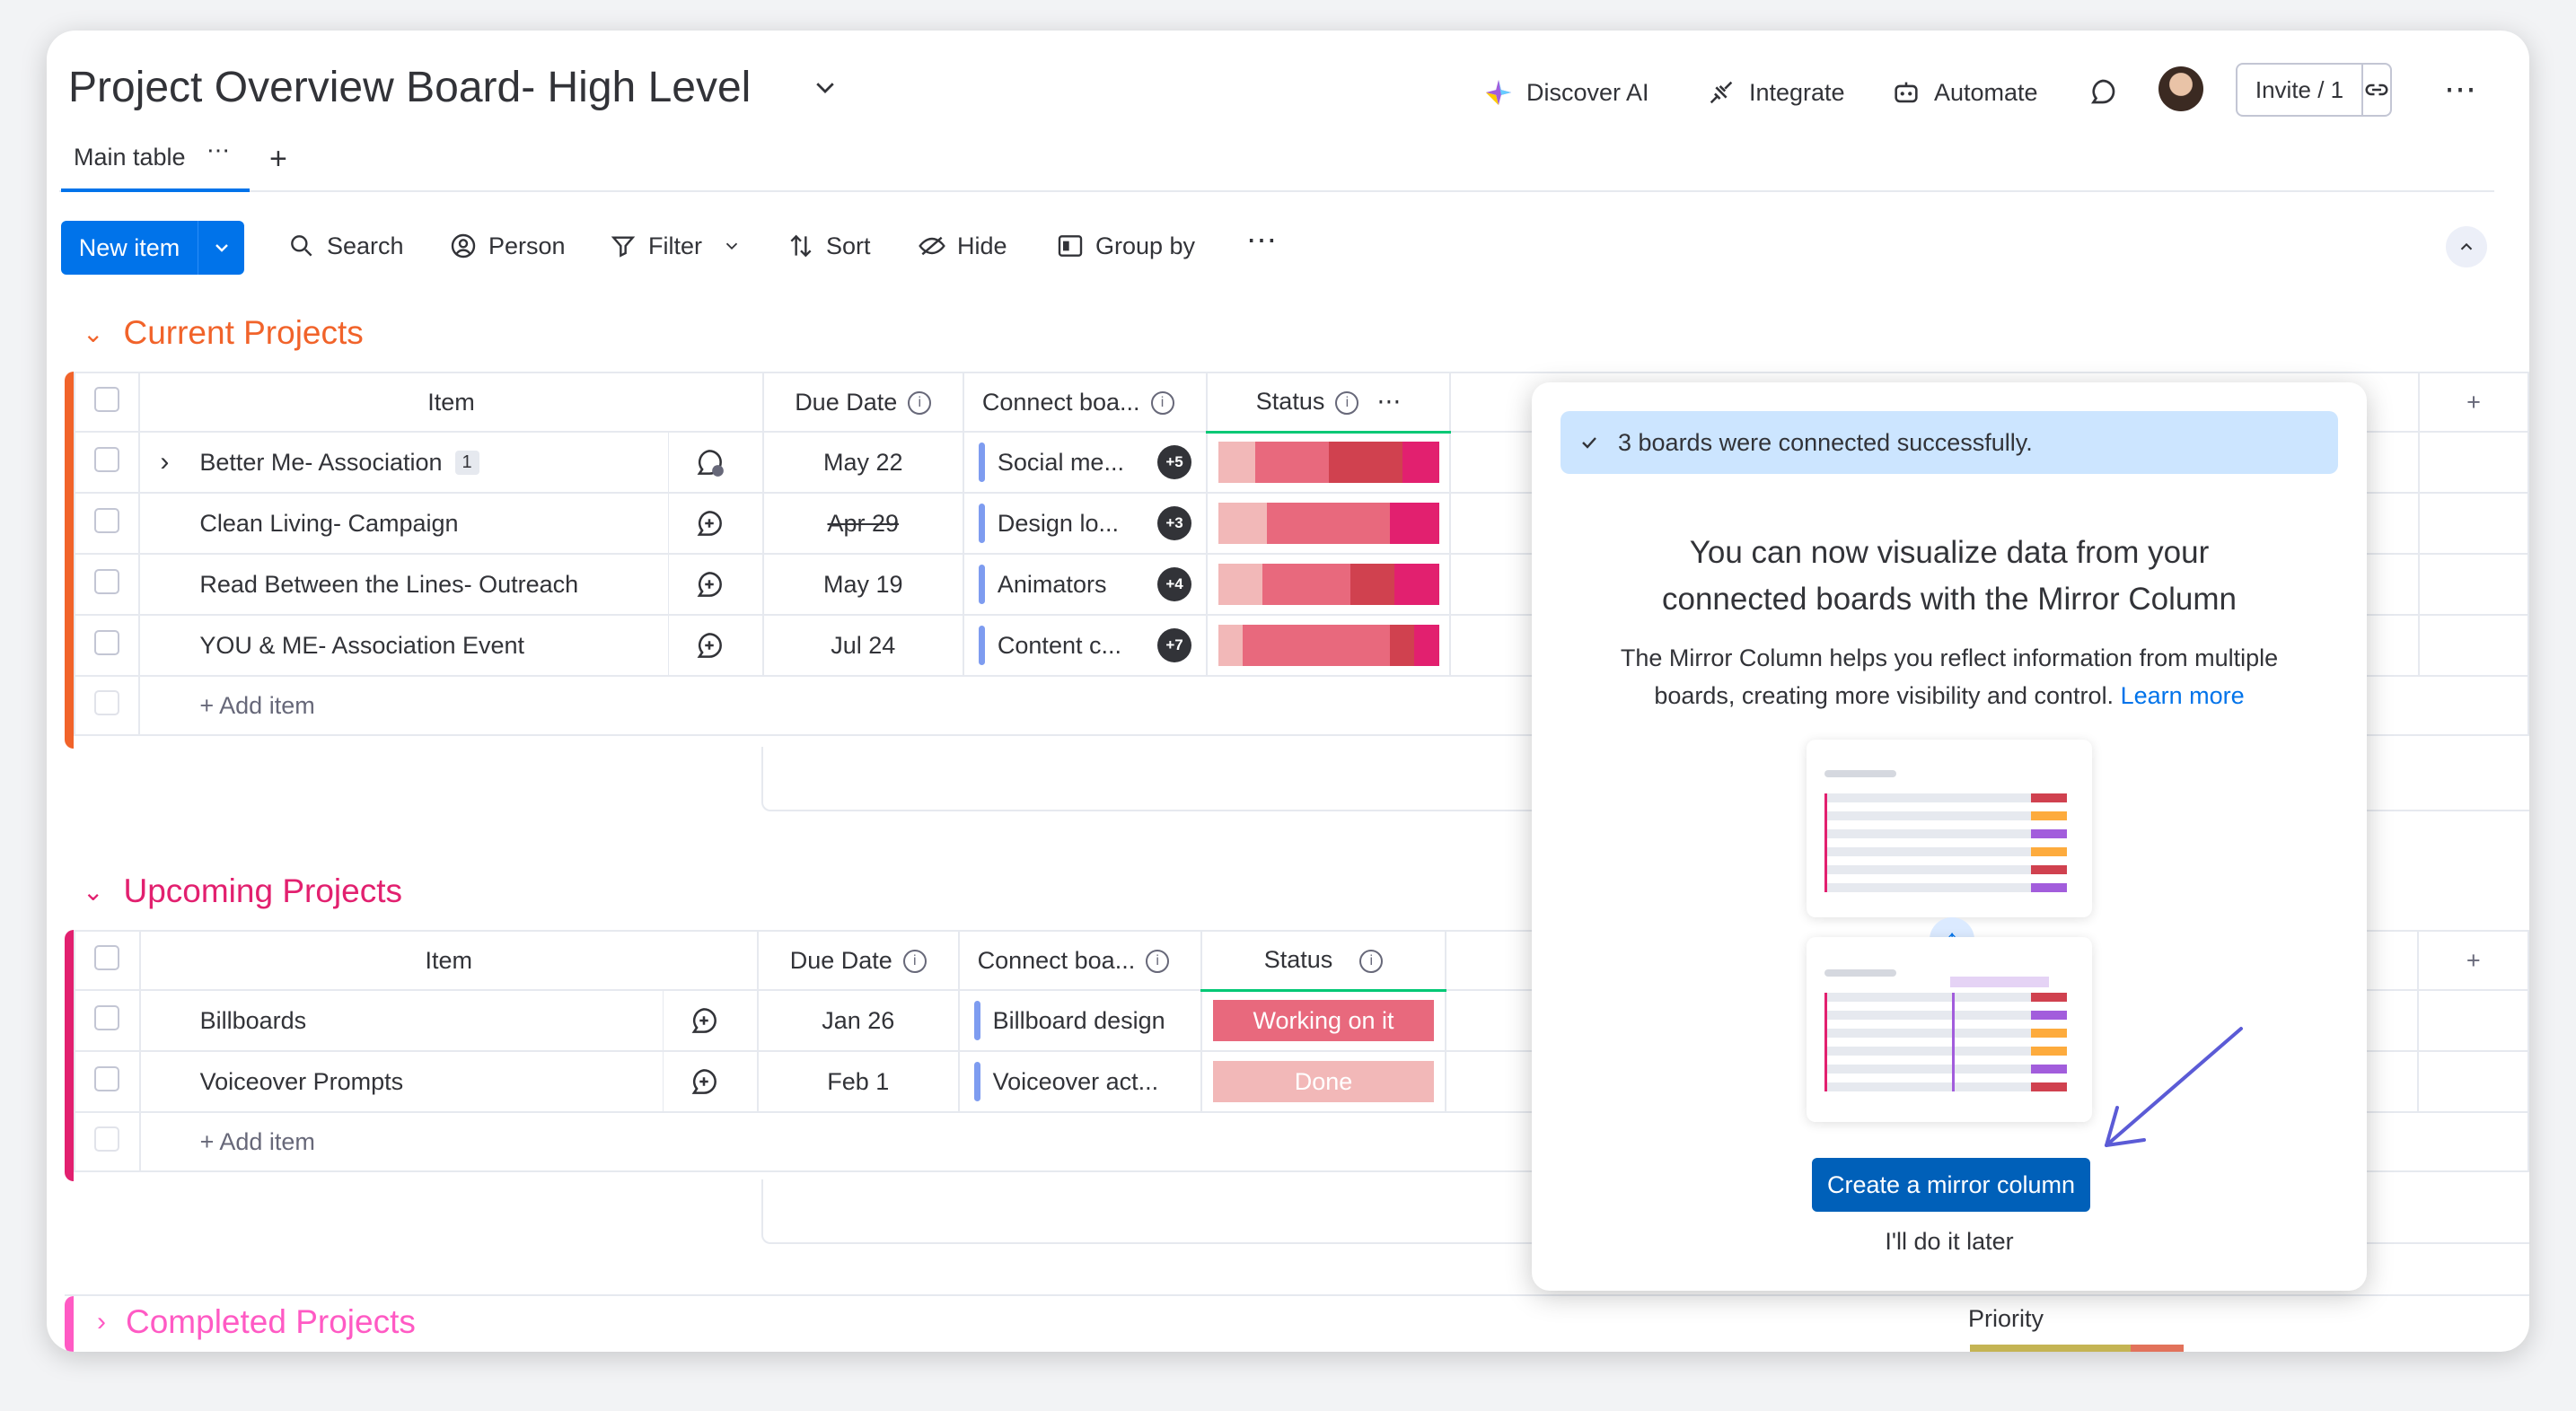  Describe the element at coordinates (829, 246) in the screenshot. I see `sort-button: Sort` at that location.